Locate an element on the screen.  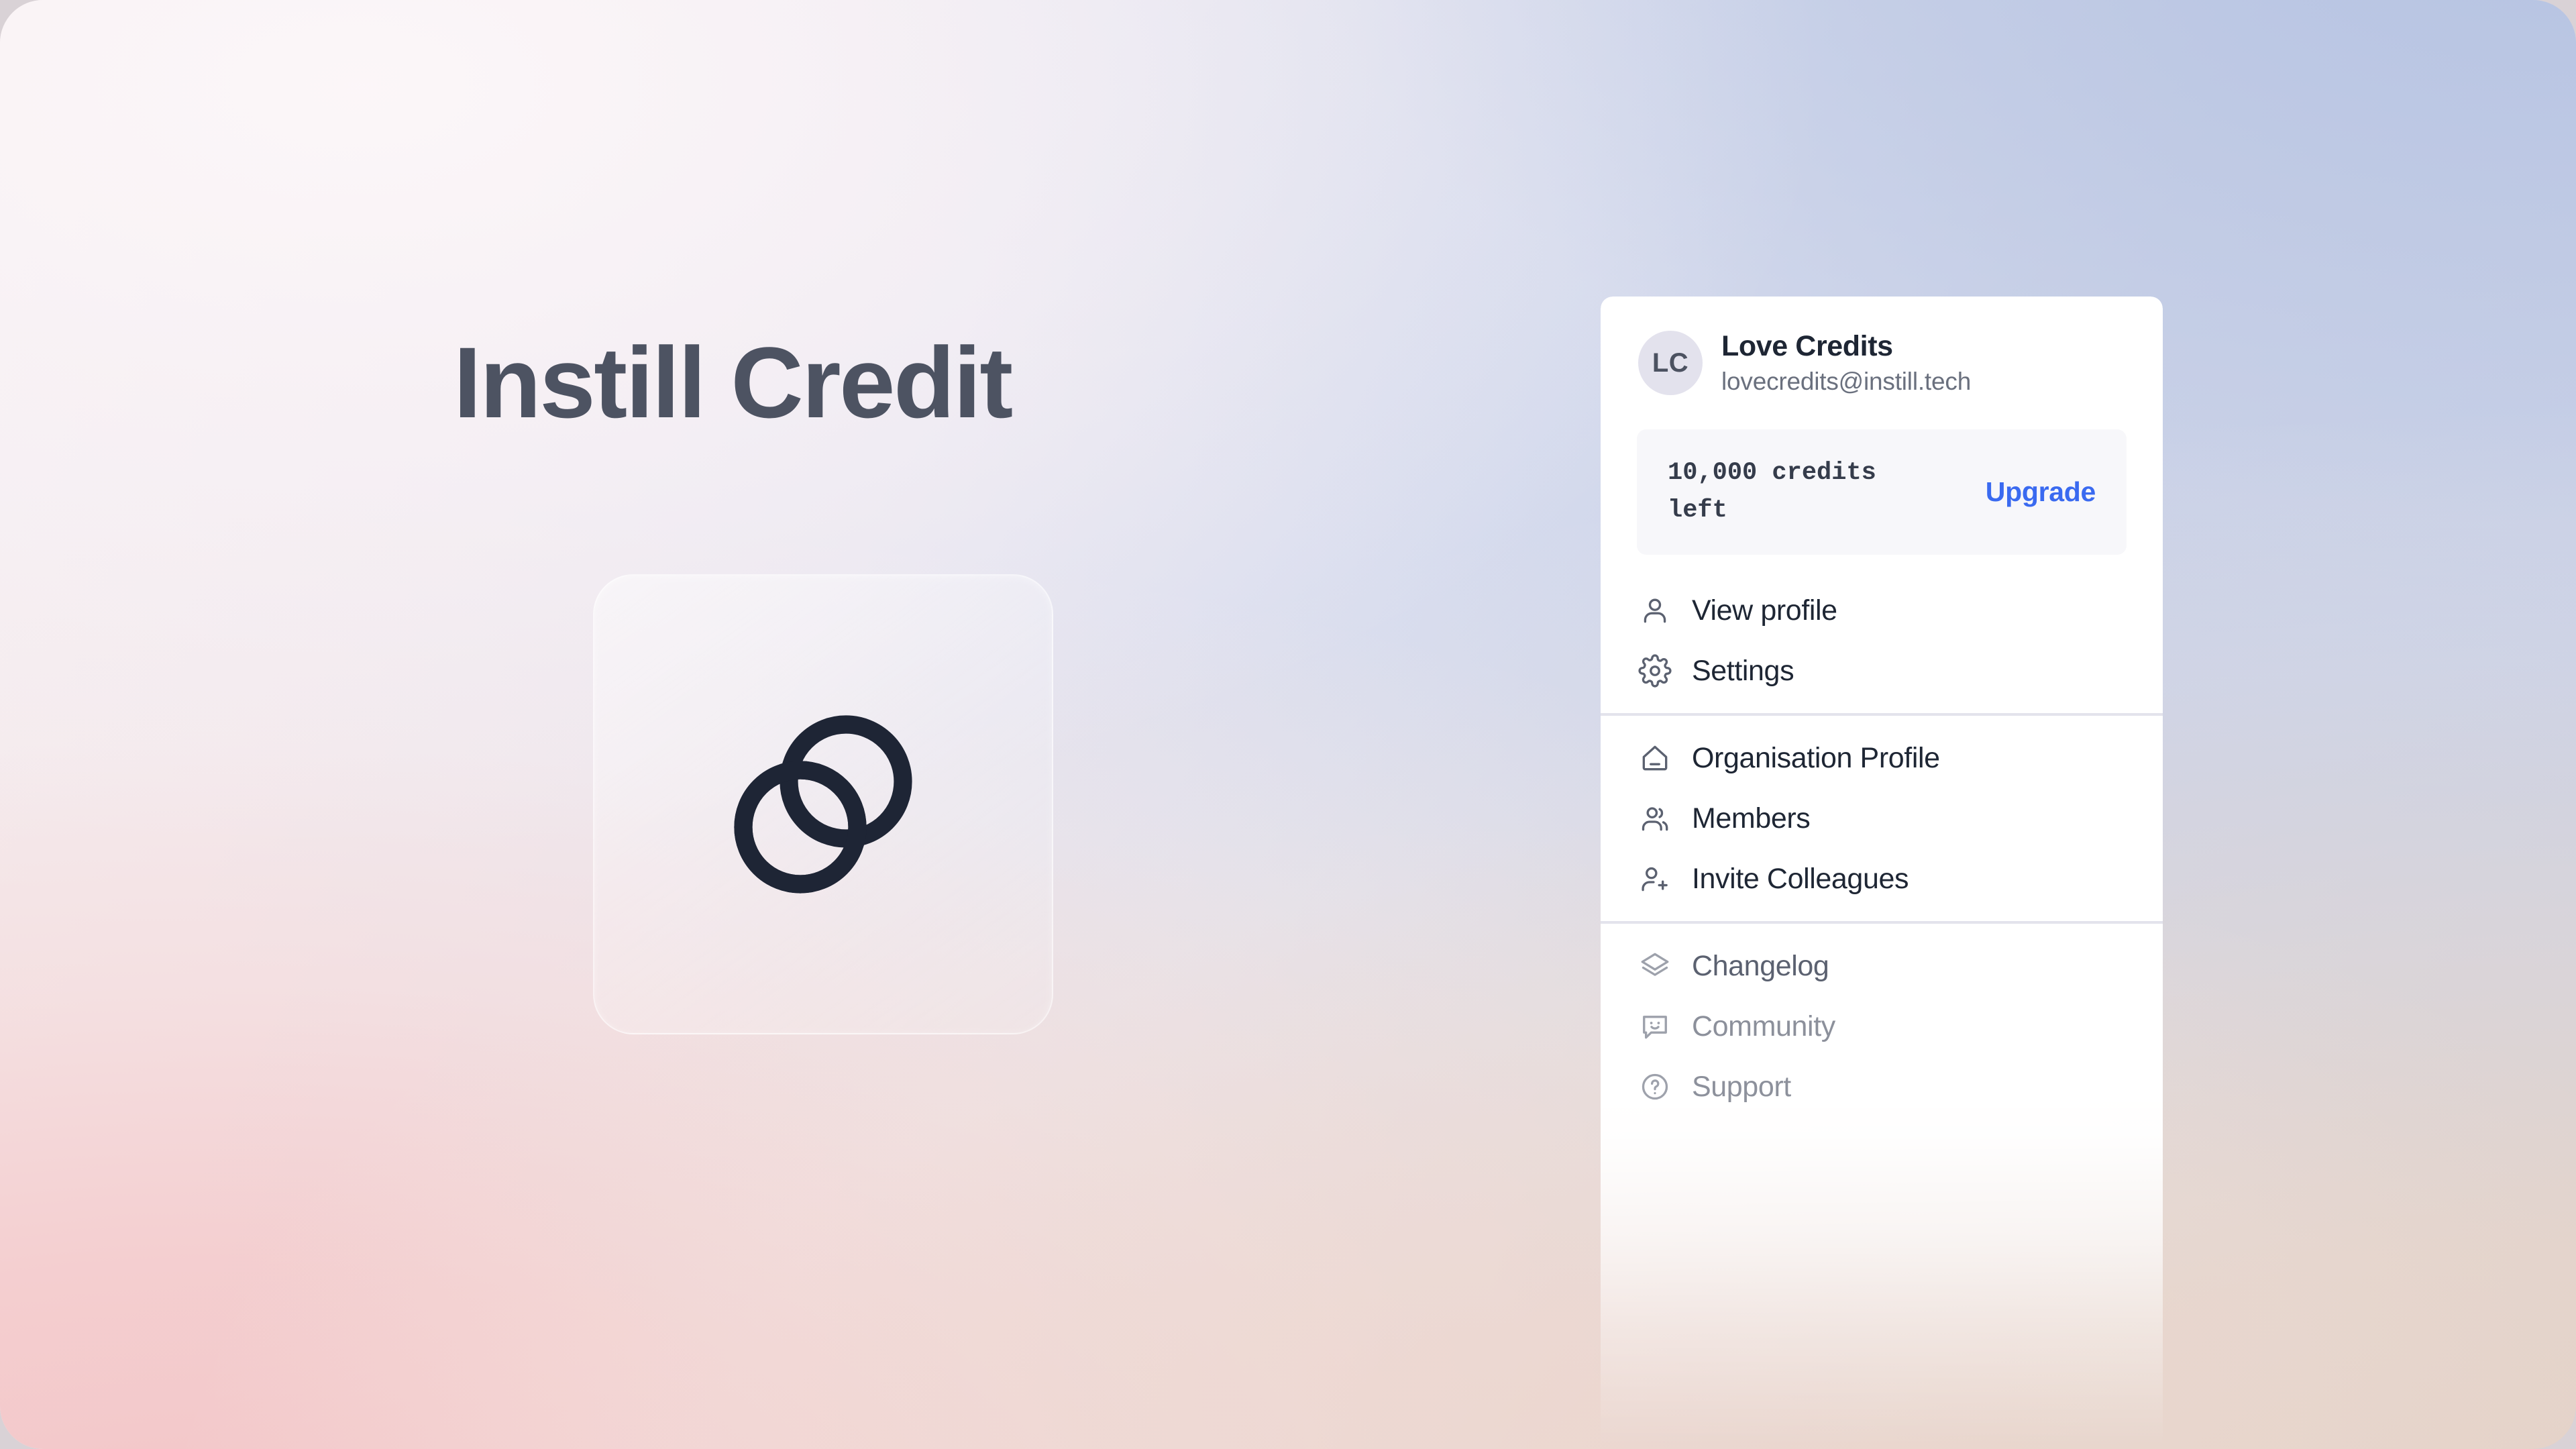
menu-item-label: Settings is located at coordinates (1743, 670).